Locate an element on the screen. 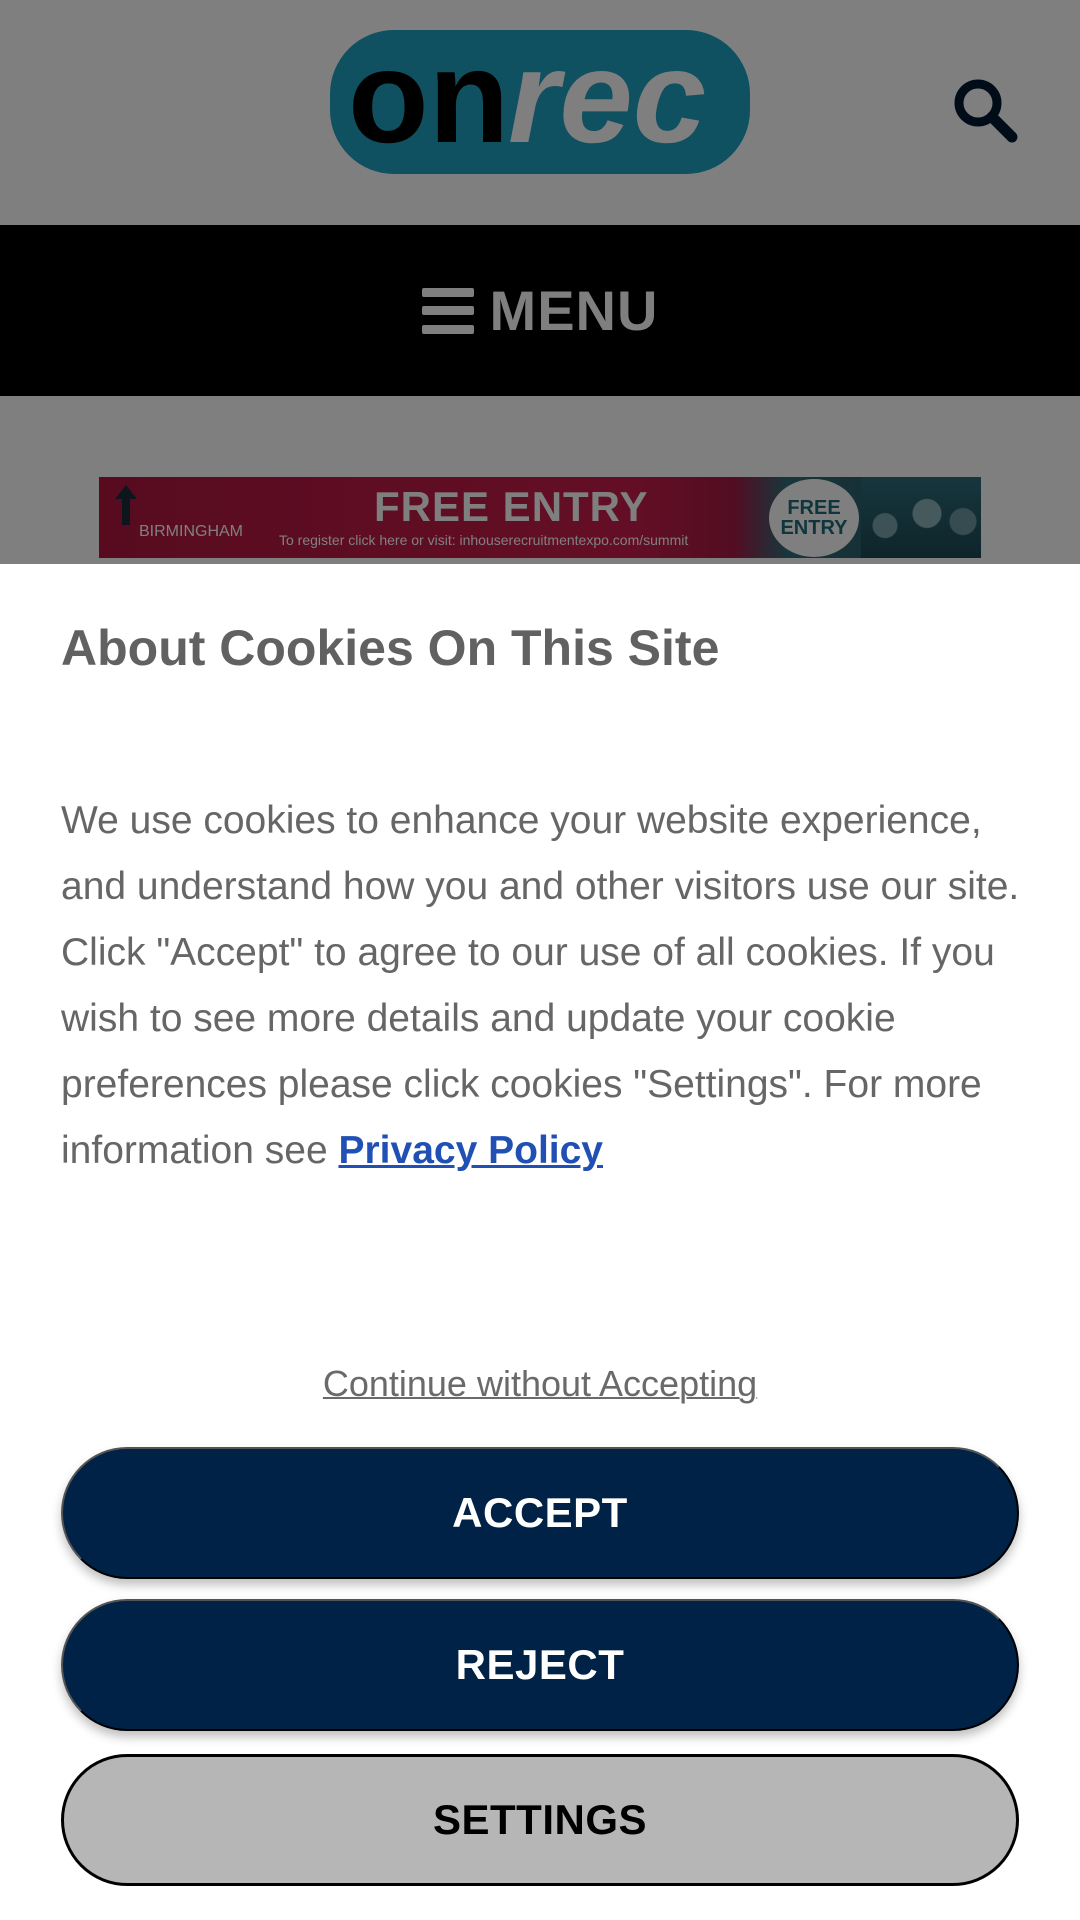 Image resolution: width=1080 pixels, height=1920 pixels. cookie-title: About Cookies On This Site is located at coordinates (390, 648).